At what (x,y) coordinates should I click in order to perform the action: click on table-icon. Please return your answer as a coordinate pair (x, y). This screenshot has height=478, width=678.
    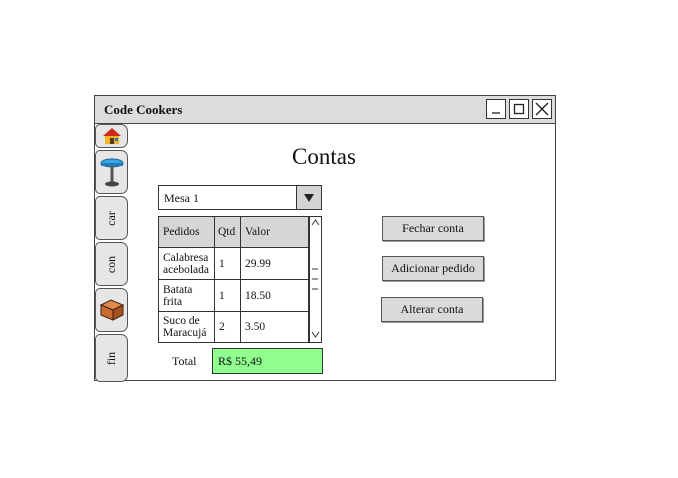
    Looking at the image, I should click on (111, 172).